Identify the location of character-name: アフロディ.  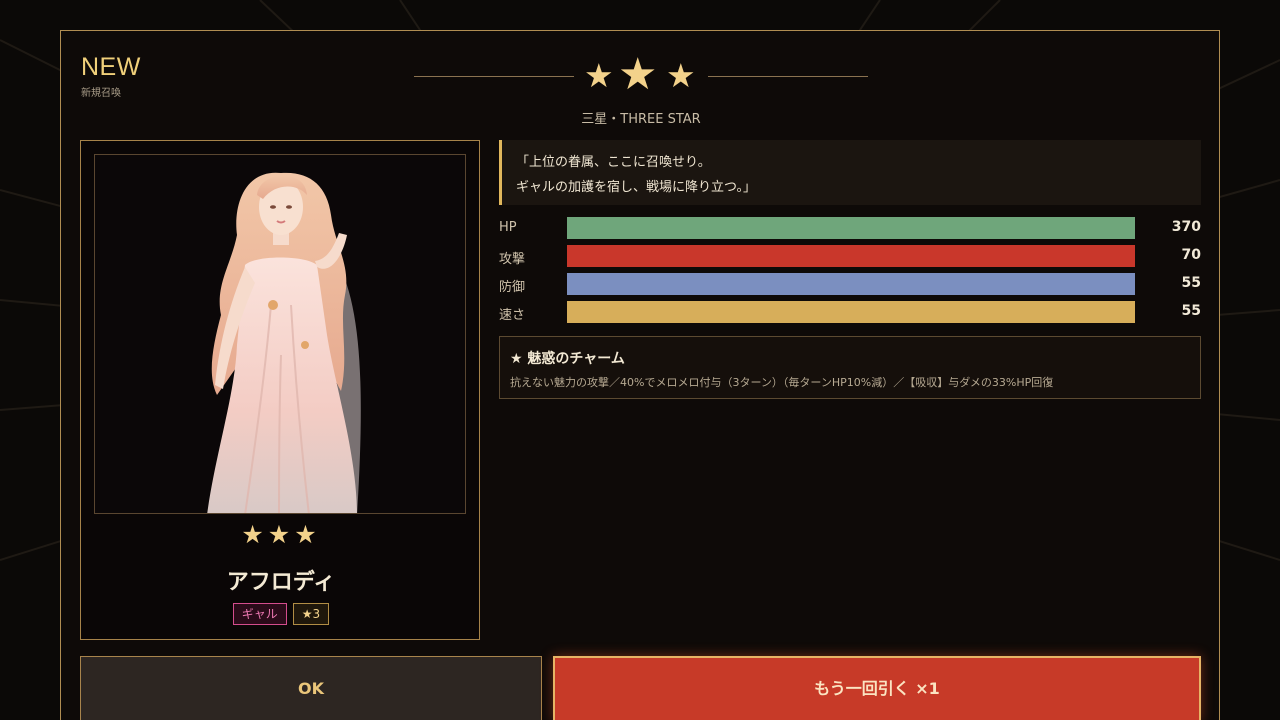
(281, 582).